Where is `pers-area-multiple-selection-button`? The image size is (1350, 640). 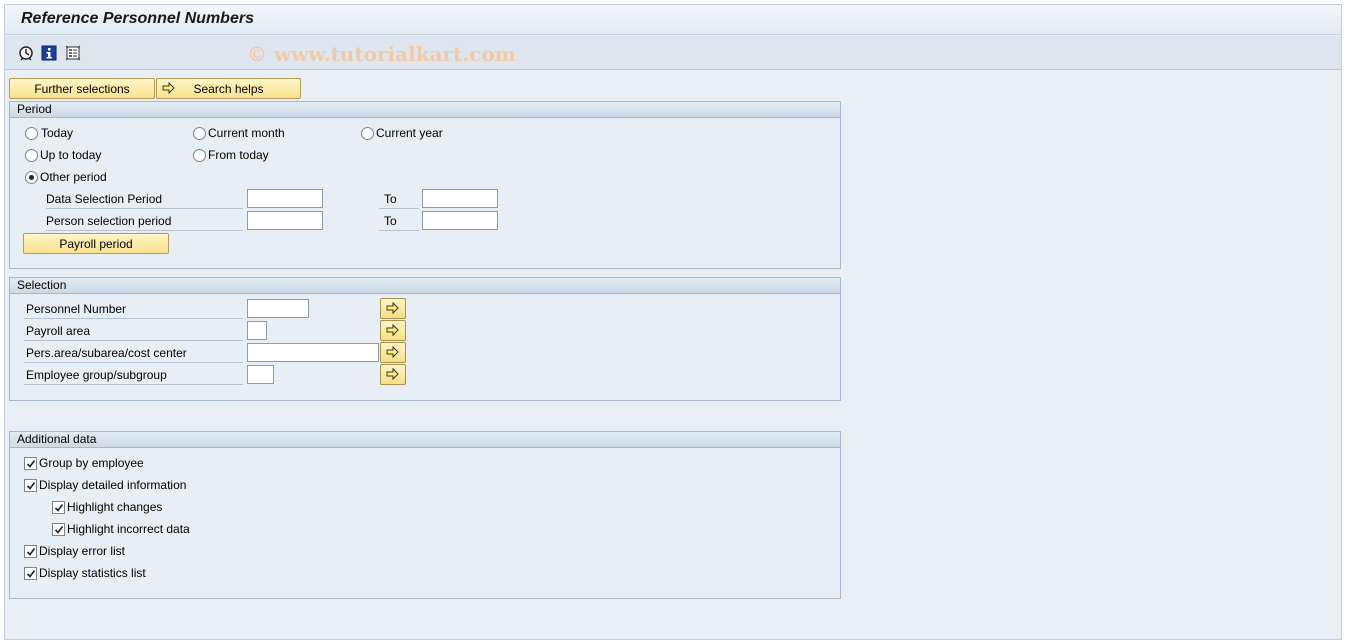 pers-area-multiple-selection-button is located at coordinates (393, 352).